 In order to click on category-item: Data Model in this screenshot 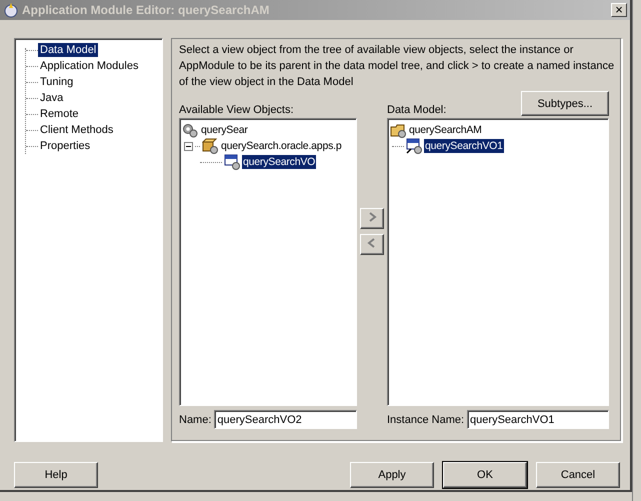, I will do `click(68, 50)`.